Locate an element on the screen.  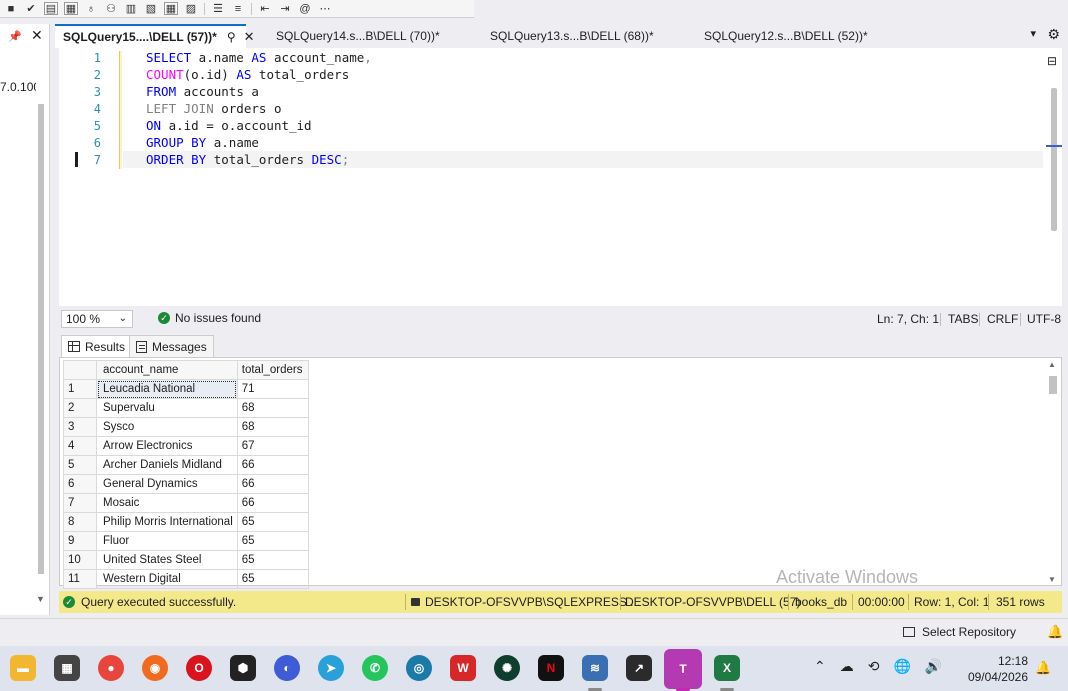
zoom-dropdown: 100 % ⌄ is located at coordinates (97, 319).